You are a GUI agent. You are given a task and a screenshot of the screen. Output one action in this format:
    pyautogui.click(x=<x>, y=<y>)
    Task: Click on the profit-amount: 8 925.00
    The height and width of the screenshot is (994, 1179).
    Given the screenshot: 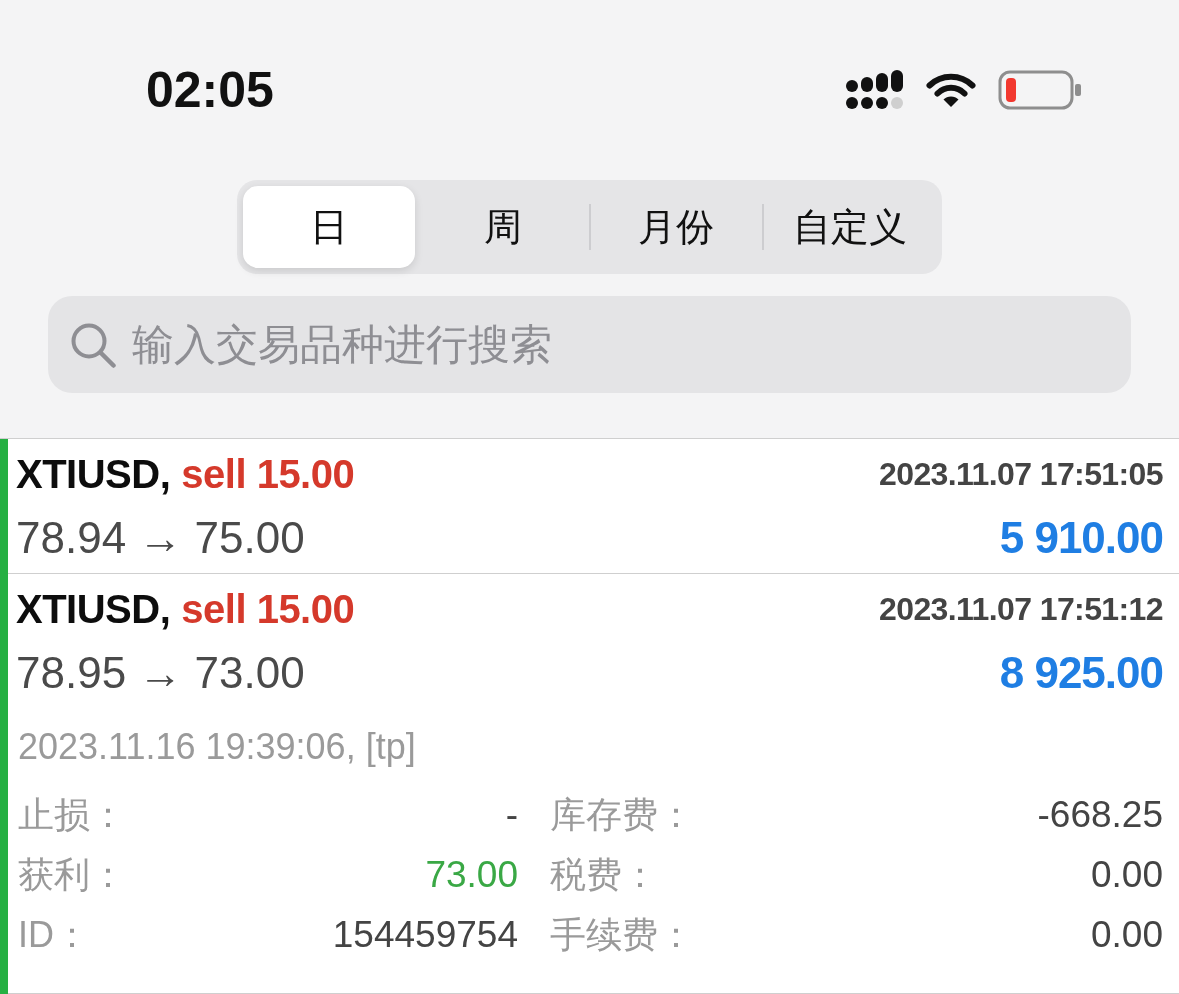 What is the action you would take?
    pyautogui.click(x=1081, y=673)
    